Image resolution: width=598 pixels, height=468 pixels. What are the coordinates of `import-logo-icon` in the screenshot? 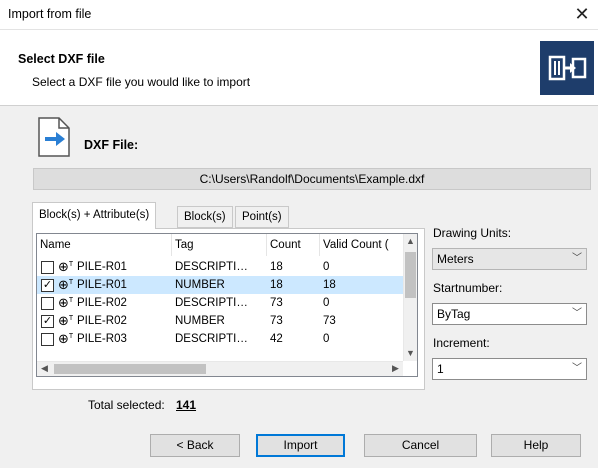 It's located at (567, 68).